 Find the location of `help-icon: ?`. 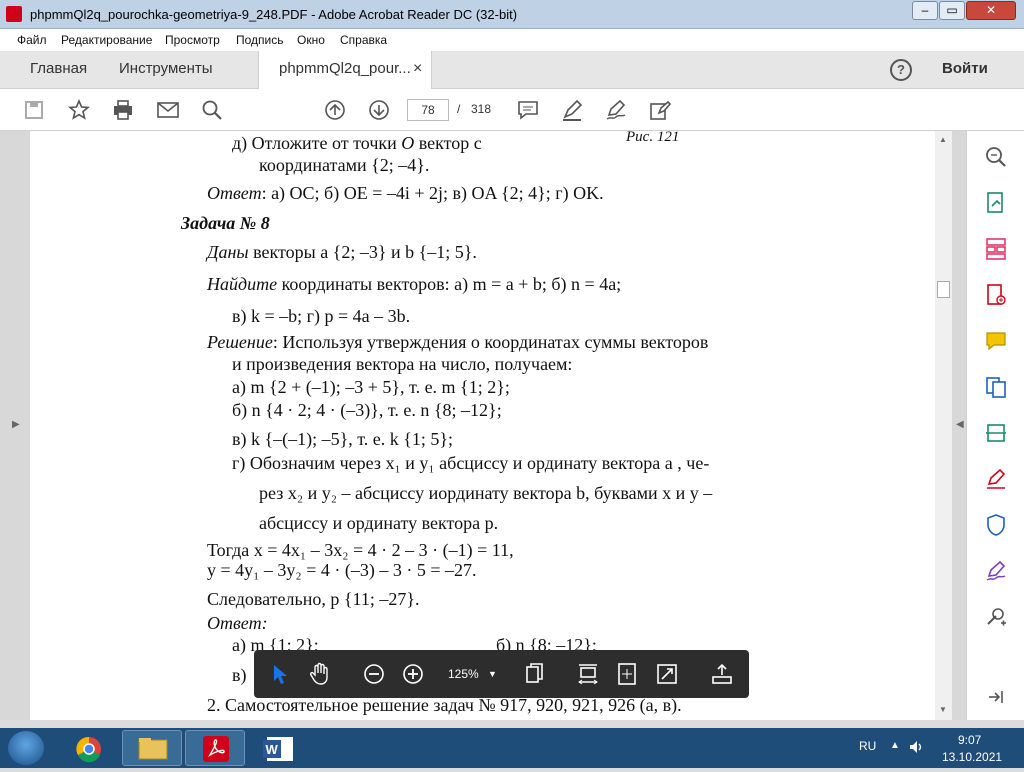

help-icon: ? is located at coordinates (901, 70).